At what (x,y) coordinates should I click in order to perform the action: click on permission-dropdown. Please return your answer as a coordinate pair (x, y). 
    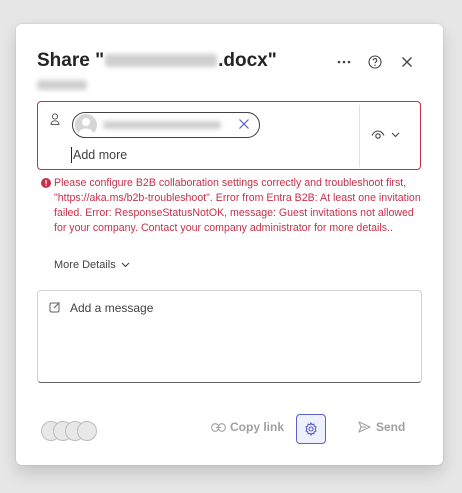
    Looking at the image, I should click on (391, 135).